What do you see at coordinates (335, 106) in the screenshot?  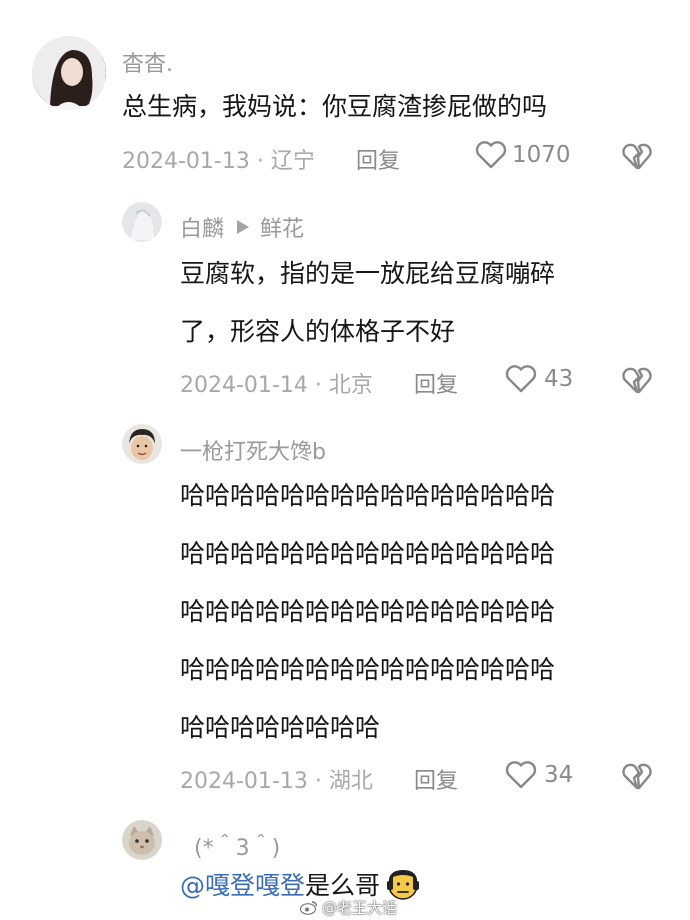 I see `comment-text: 总生病，我妈说：你豆腐渣掺屁做的吗` at bounding box center [335, 106].